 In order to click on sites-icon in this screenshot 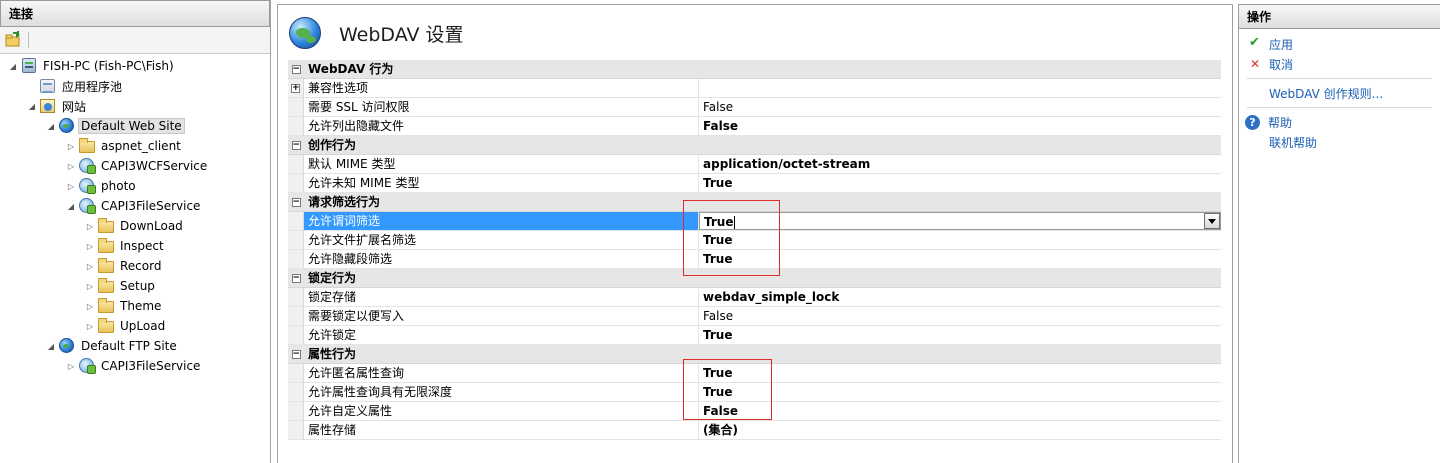, I will do `click(48, 106)`.